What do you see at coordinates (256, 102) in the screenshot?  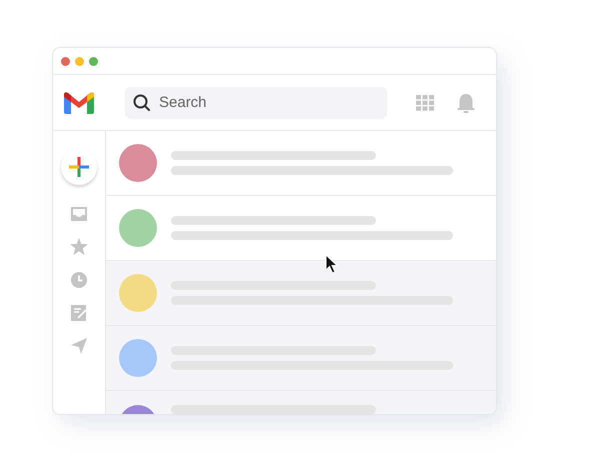 I see `search-field: Search` at bounding box center [256, 102].